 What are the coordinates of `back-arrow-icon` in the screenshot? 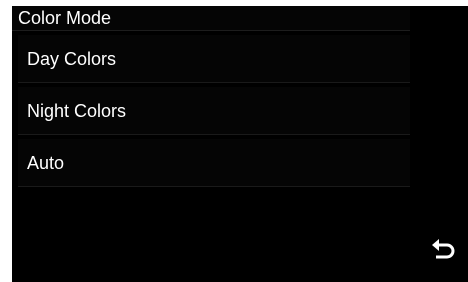 It's located at (443, 249).